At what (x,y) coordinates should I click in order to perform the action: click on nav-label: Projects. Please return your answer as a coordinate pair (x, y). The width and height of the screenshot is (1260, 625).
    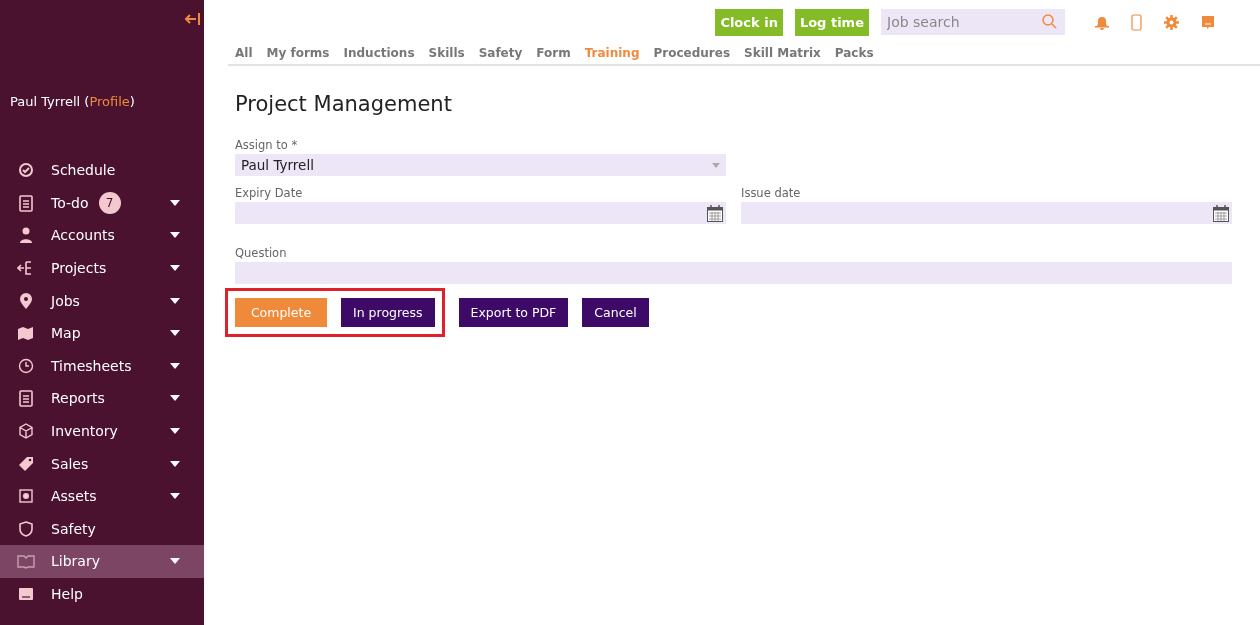
    Looking at the image, I should click on (79, 268).